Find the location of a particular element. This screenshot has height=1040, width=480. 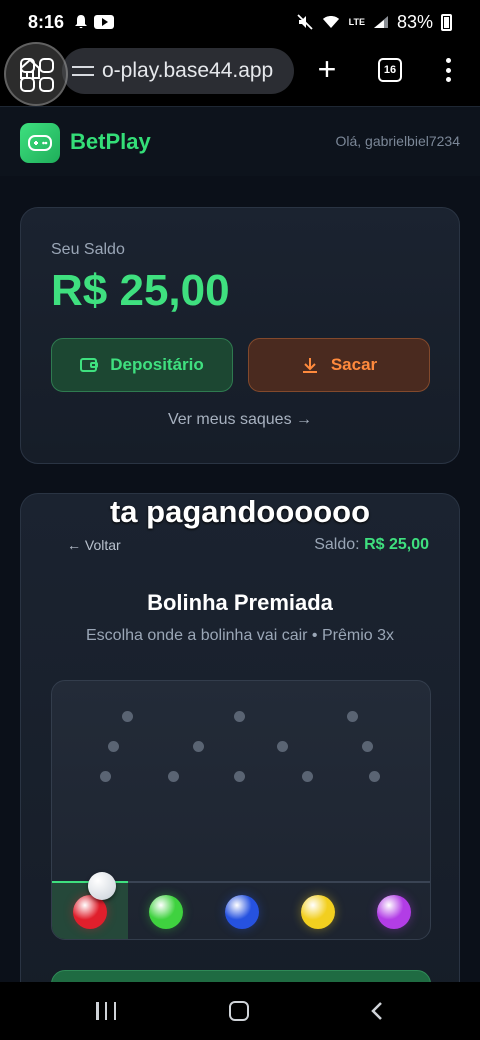

url-text: o-play.base44.app is located at coordinates (187, 71).